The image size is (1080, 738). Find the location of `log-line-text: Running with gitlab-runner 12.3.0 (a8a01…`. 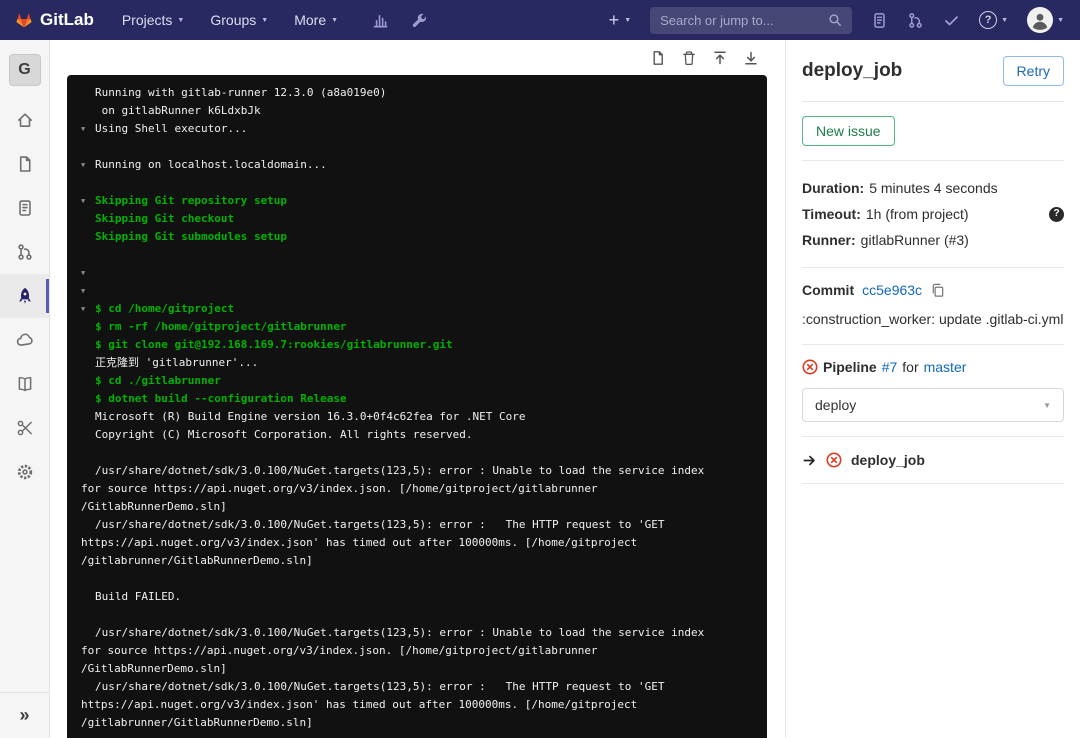

log-line-text: Running with gitlab-runner 12.3.0 (a8a01… is located at coordinates (241, 92).